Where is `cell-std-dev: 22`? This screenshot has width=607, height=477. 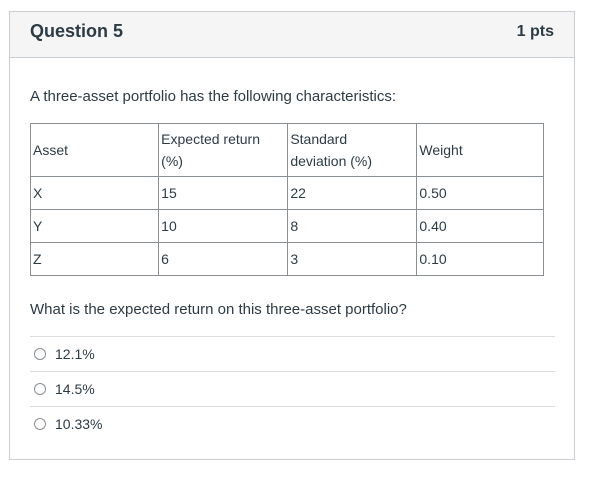 cell-std-dev: 22 is located at coordinates (352, 193).